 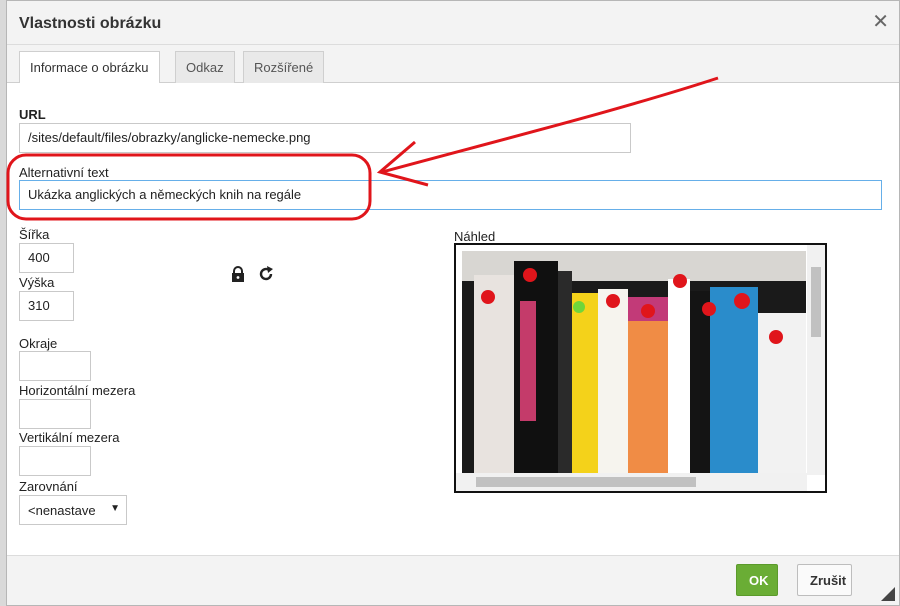 What do you see at coordinates (453, 64) in the screenshot?
I see `tab-bar: Informace o obrázku Odkaz Rozšířené` at bounding box center [453, 64].